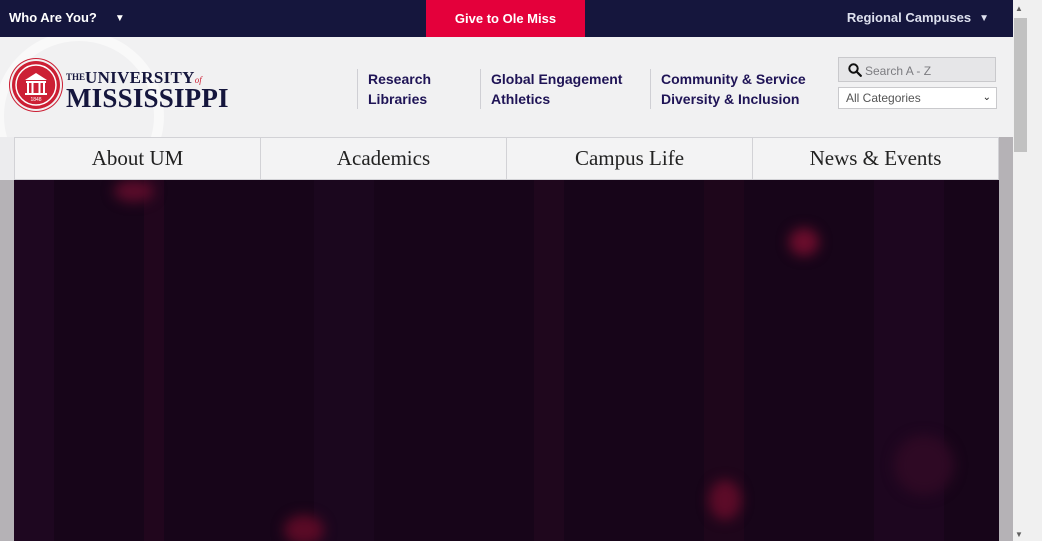 Image resolution: width=1042 pixels, height=541 pixels. I want to click on search-icon, so click(855, 70).